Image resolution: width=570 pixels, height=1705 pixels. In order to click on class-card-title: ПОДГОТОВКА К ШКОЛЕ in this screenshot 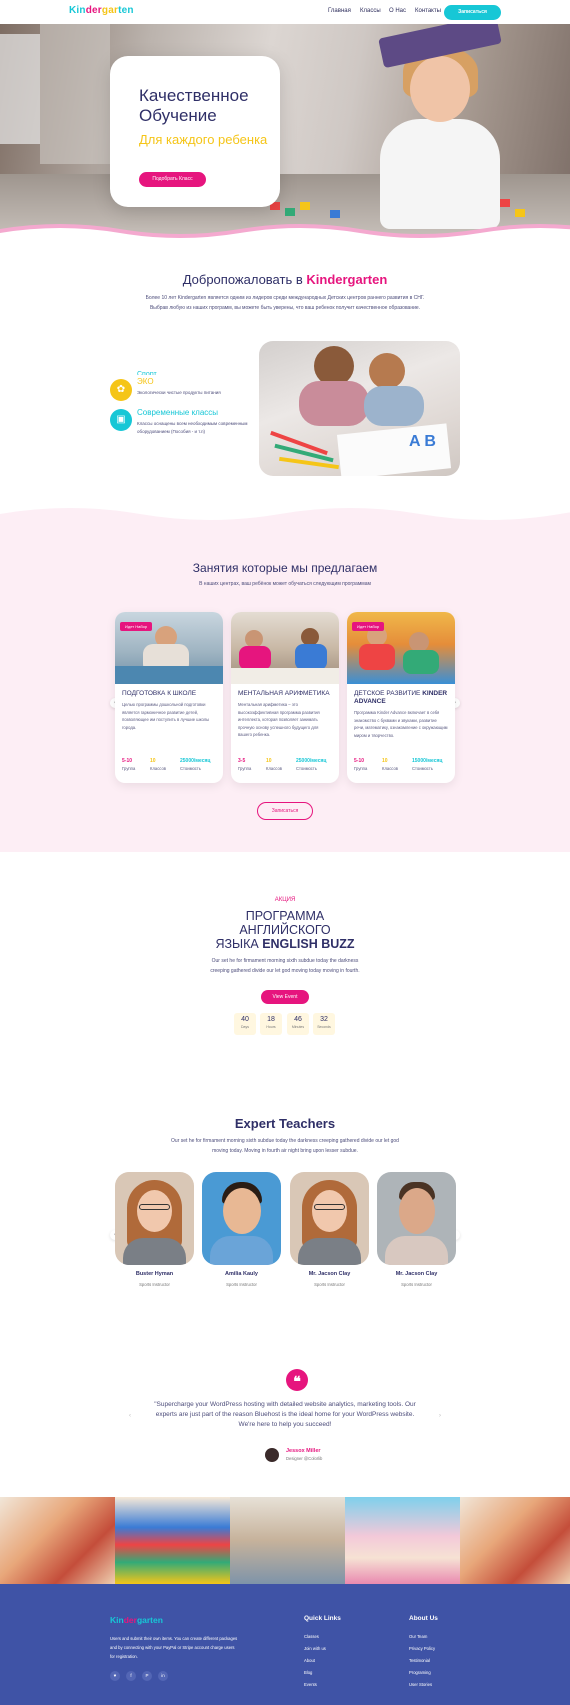, I will do `click(159, 693)`.